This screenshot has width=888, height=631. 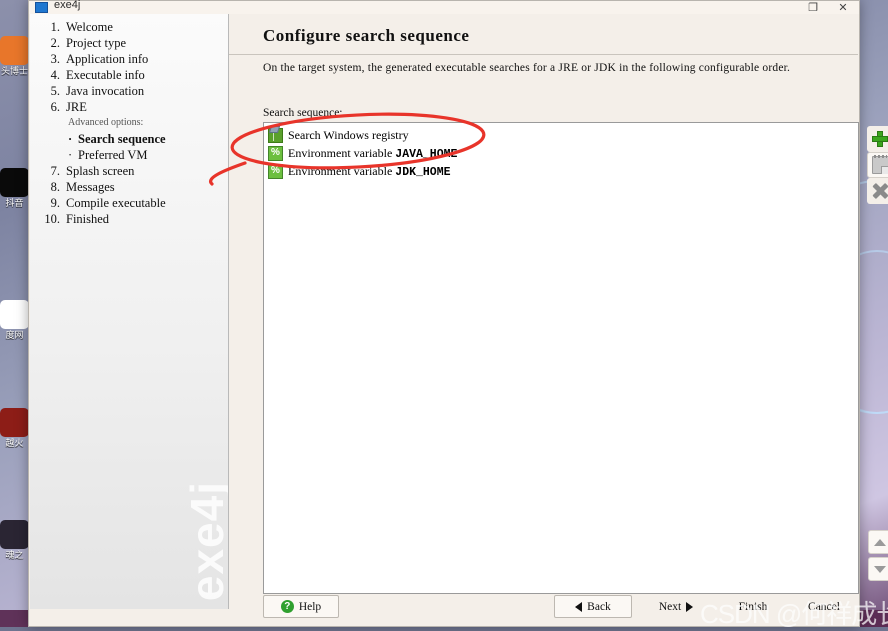 I want to click on step-number: 7., so click(x=49, y=171).